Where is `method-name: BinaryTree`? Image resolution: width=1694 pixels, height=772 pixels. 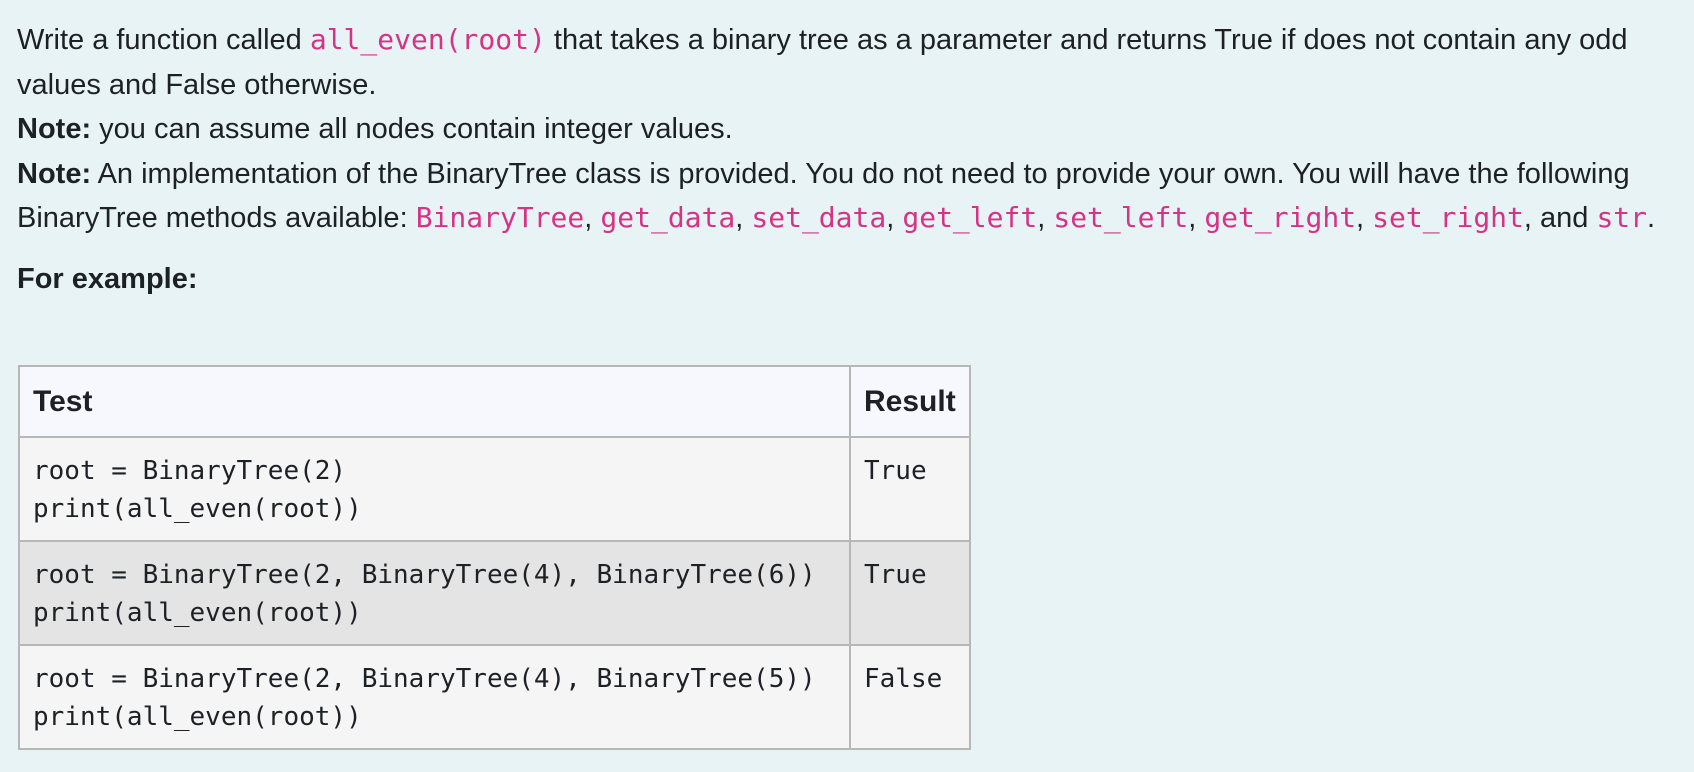 method-name: BinaryTree is located at coordinates (500, 217).